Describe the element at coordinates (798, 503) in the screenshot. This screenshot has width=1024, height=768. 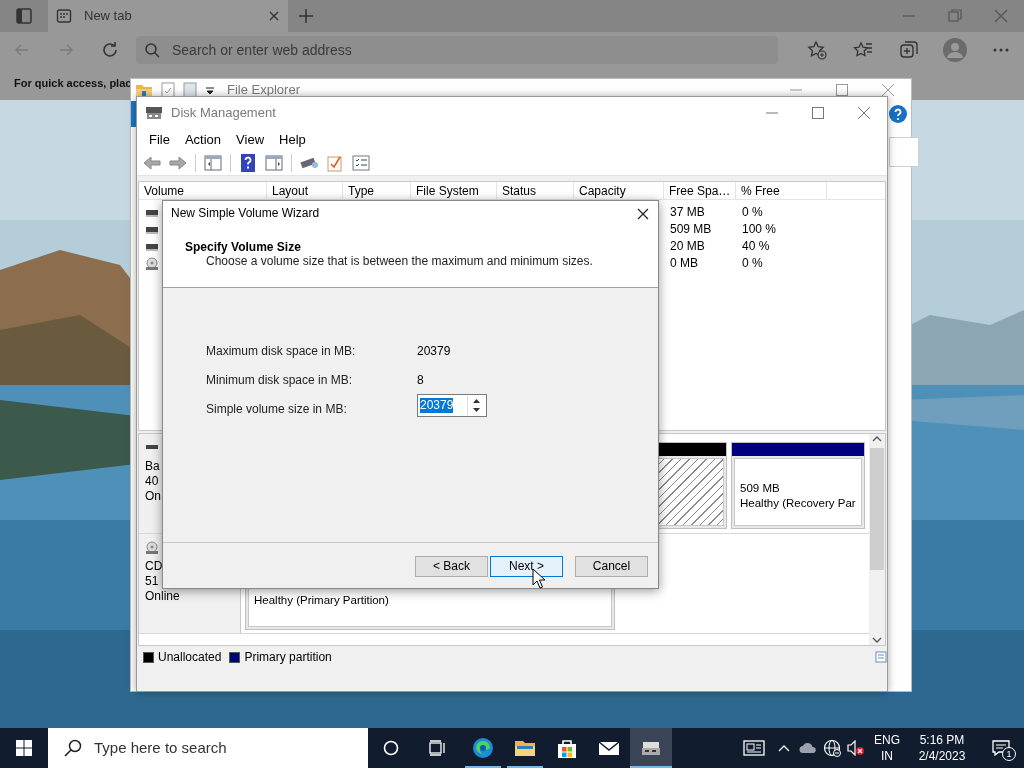
I see `partition-status: Healthy (Recovery Par` at that location.